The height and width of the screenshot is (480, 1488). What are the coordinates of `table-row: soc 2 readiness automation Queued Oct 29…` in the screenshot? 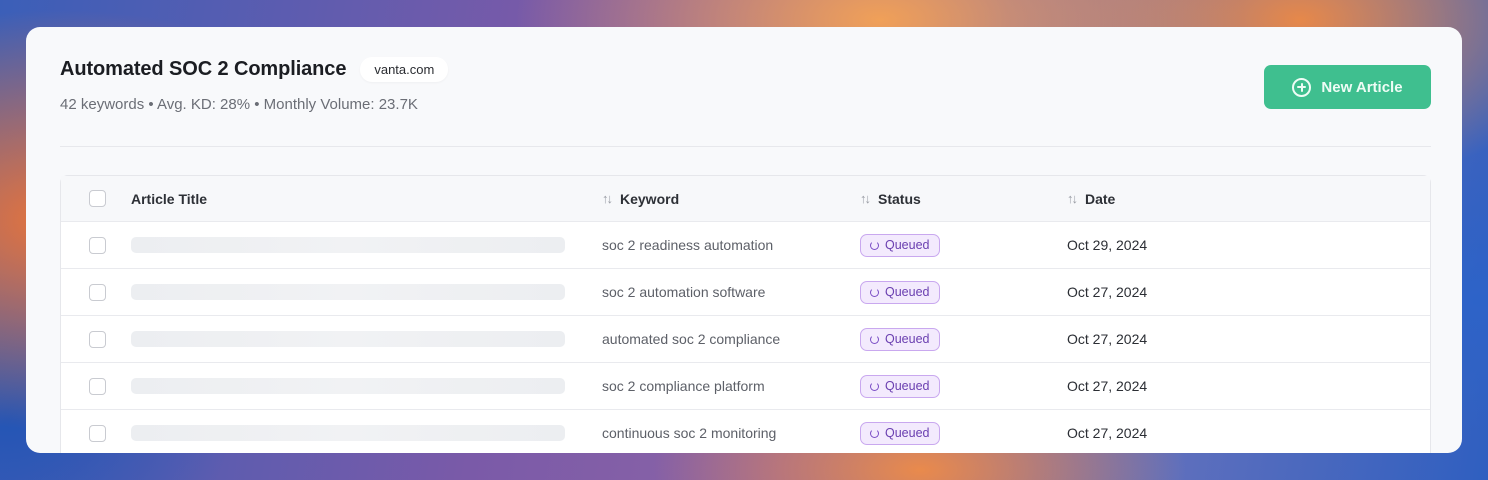 It's located at (745, 245).